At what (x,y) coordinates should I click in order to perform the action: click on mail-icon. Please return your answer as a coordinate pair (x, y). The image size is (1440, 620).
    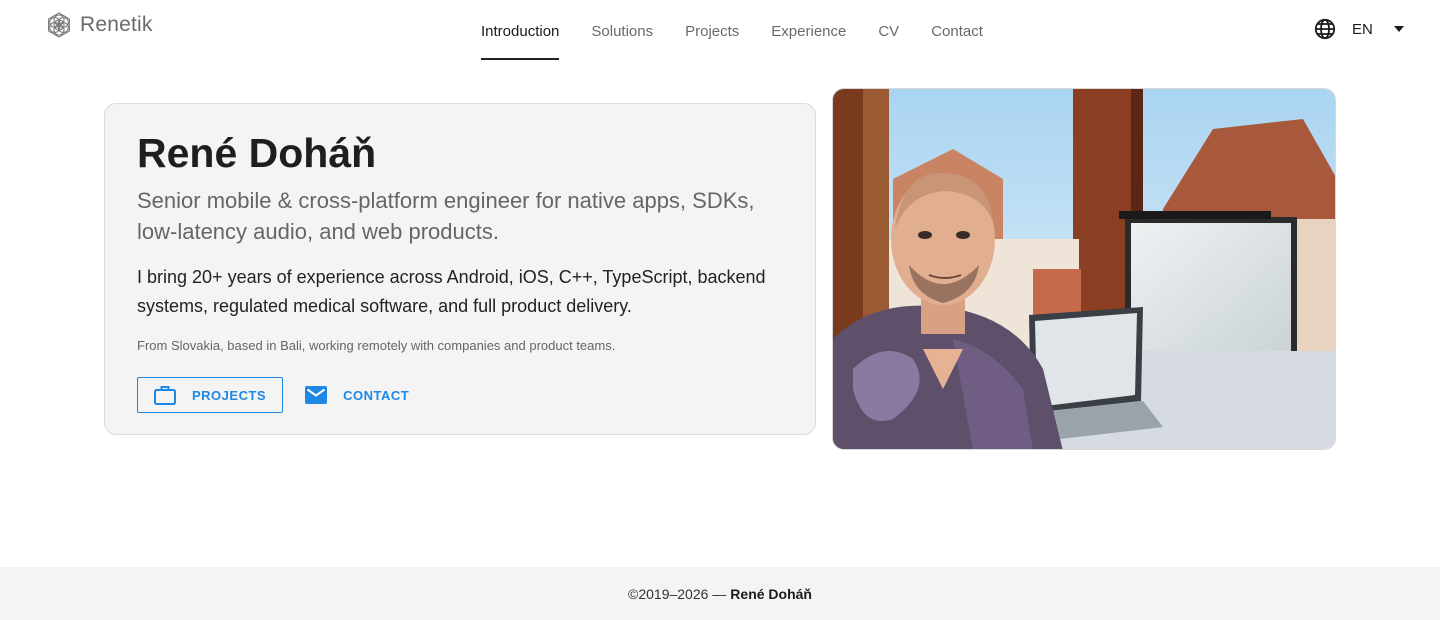
    Looking at the image, I should click on (316, 395).